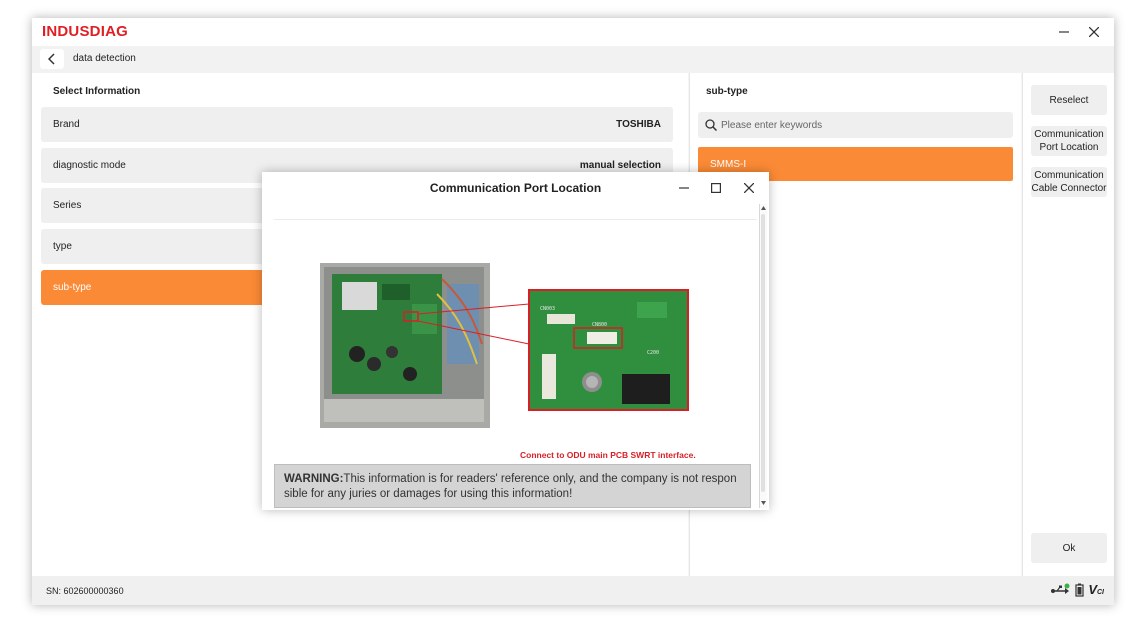  I want to click on button-label: Reselect, so click(1069, 100).